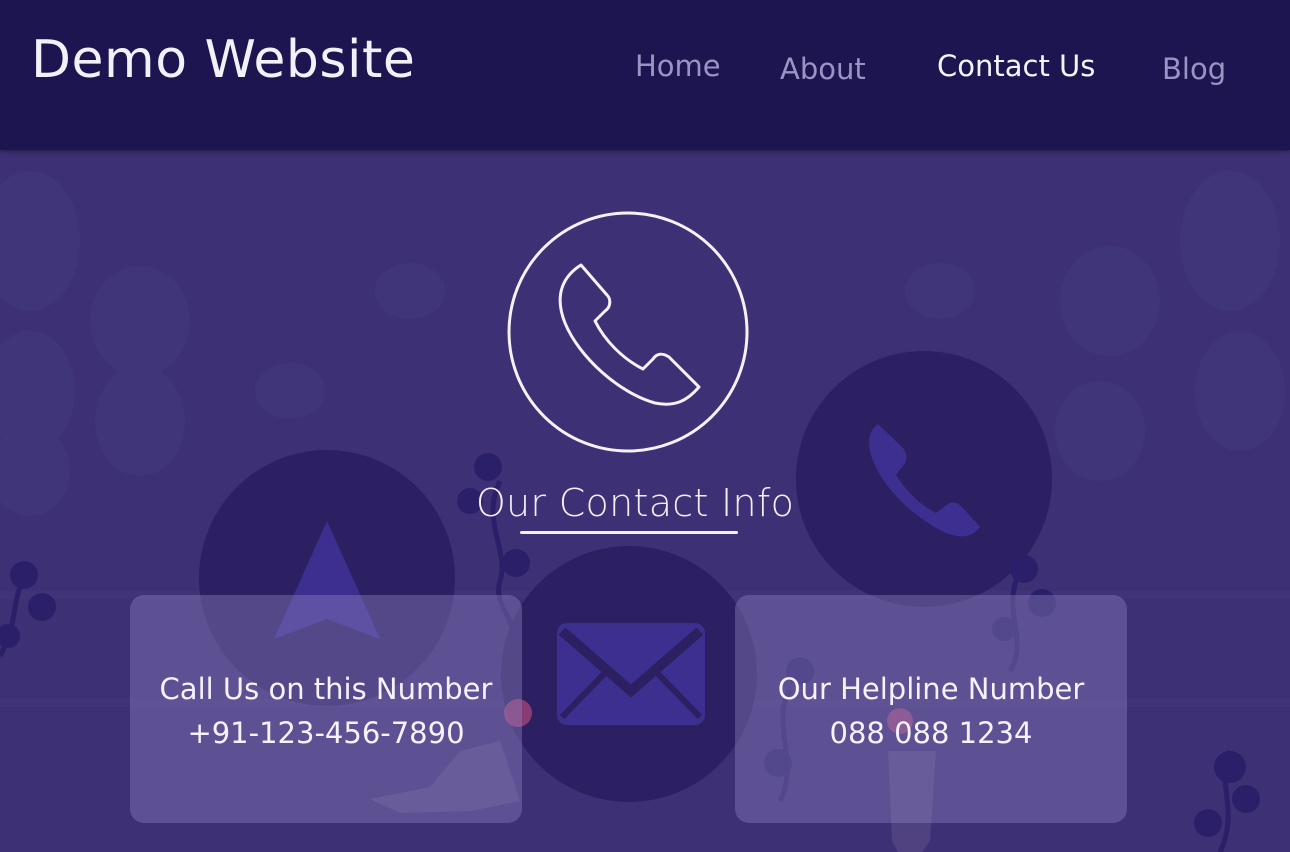  What do you see at coordinates (931, 689) in the screenshot?
I see `helpline-card-heading: Our Helpline Number` at bounding box center [931, 689].